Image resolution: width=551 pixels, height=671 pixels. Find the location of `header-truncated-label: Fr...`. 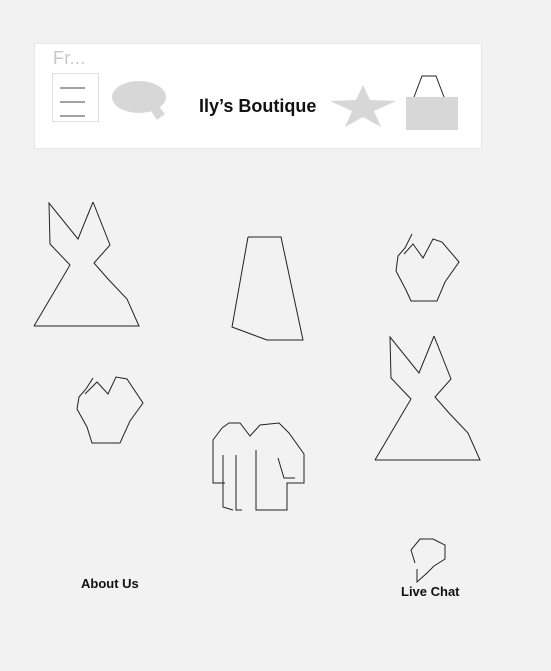

header-truncated-label: Fr... is located at coordinates (69, 58).